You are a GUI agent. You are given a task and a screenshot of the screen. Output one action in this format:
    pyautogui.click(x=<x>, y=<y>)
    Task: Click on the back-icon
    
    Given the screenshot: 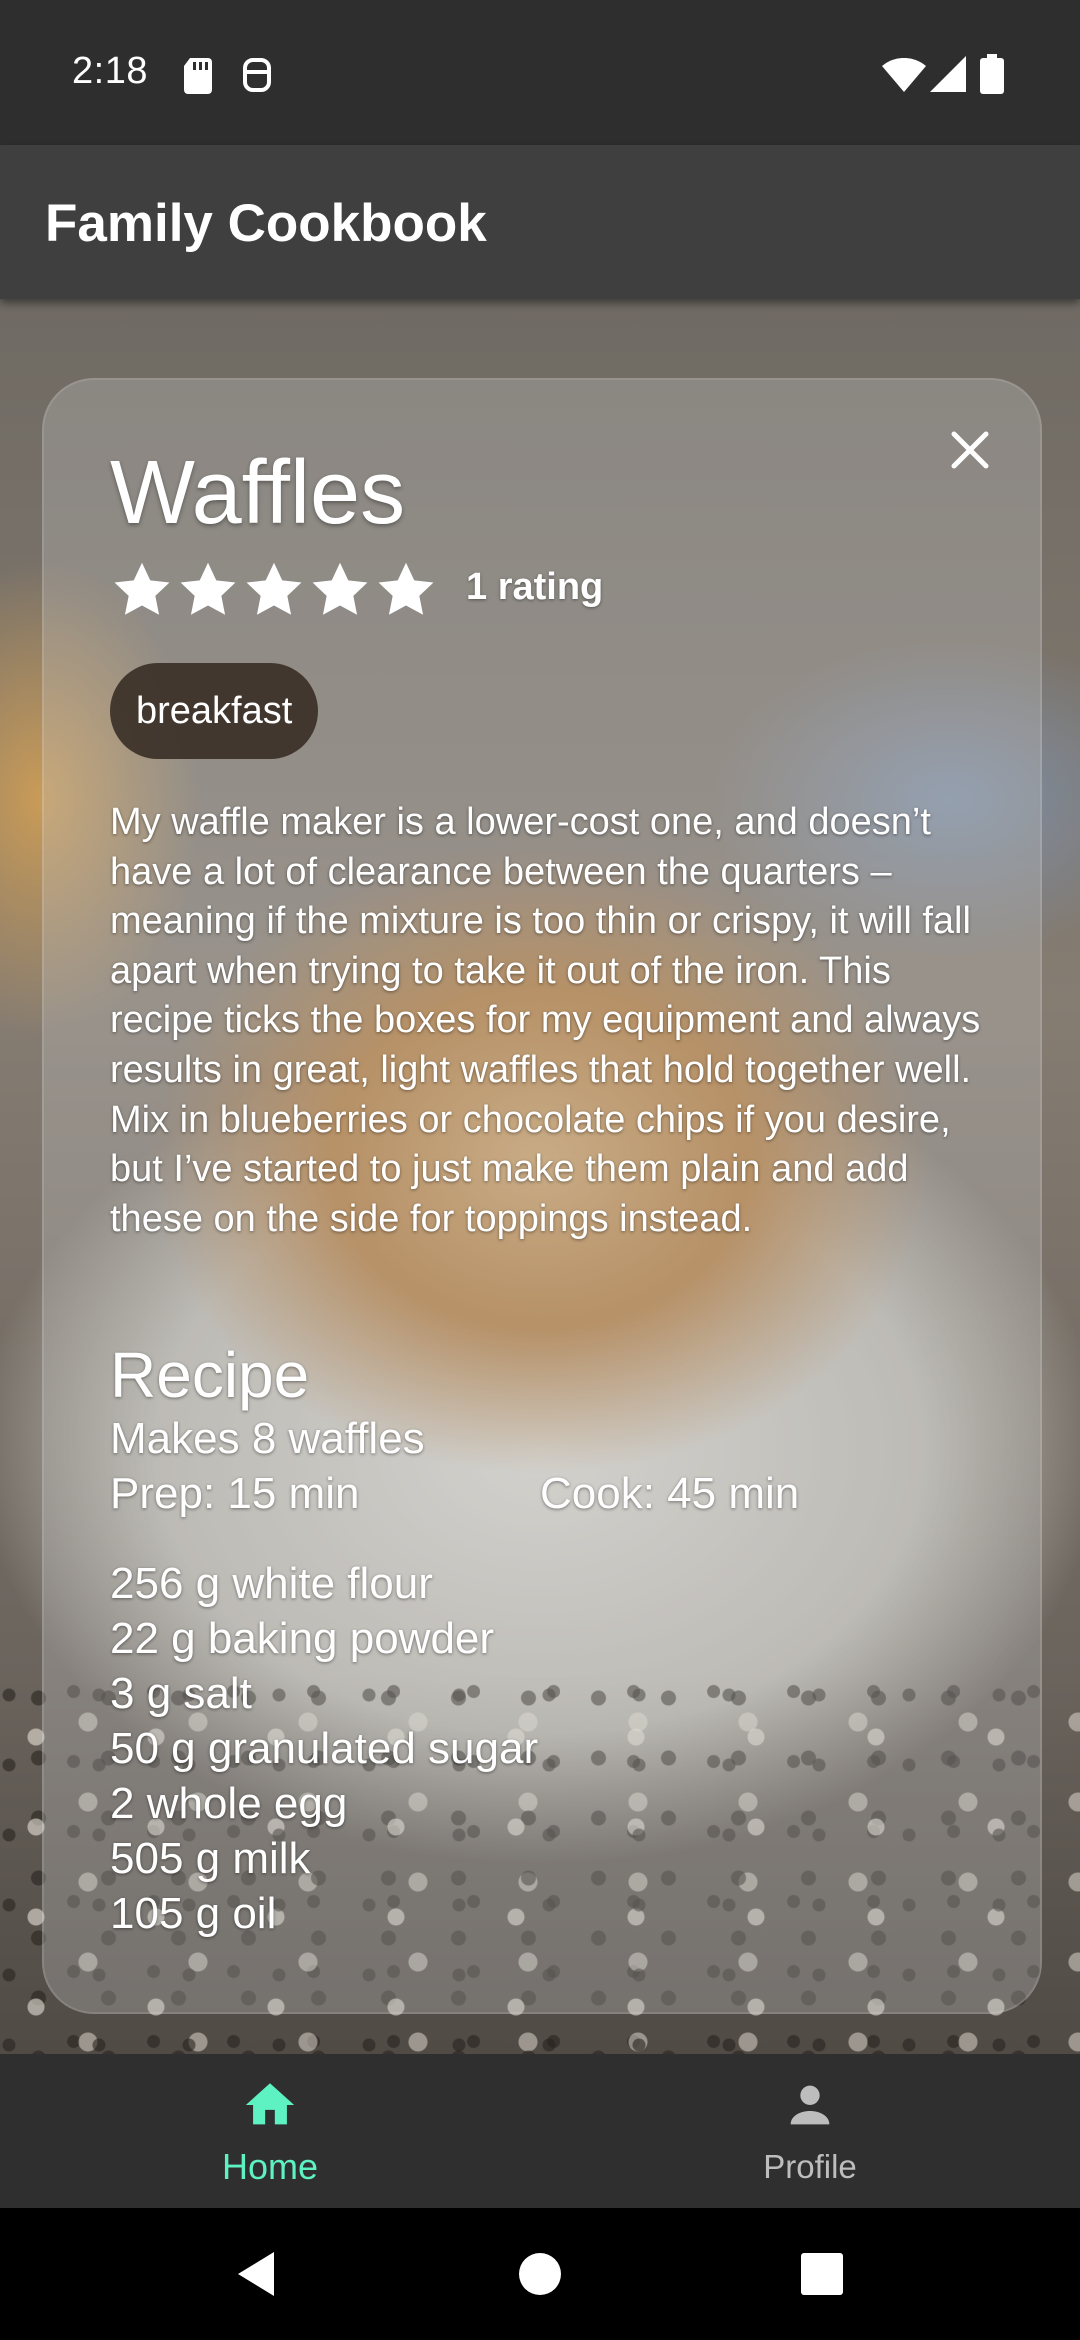 What is the action you would take?
    pyautogui.click(x=258, y=2274)
    